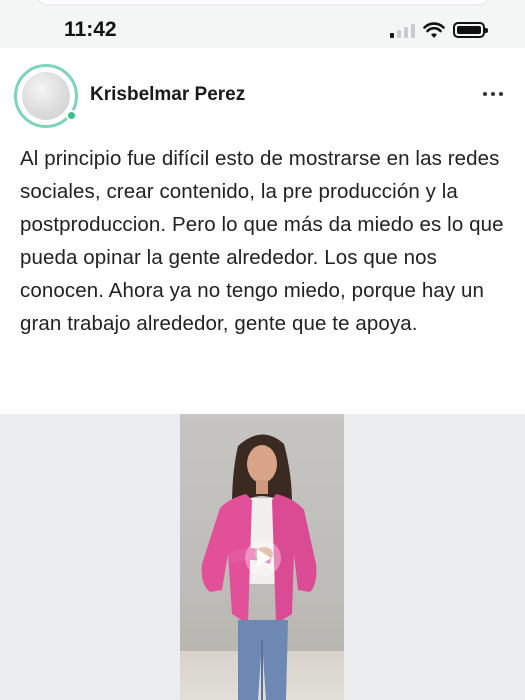  I want to click on author-name: Krisbelmar Perez, so click(167, 95).